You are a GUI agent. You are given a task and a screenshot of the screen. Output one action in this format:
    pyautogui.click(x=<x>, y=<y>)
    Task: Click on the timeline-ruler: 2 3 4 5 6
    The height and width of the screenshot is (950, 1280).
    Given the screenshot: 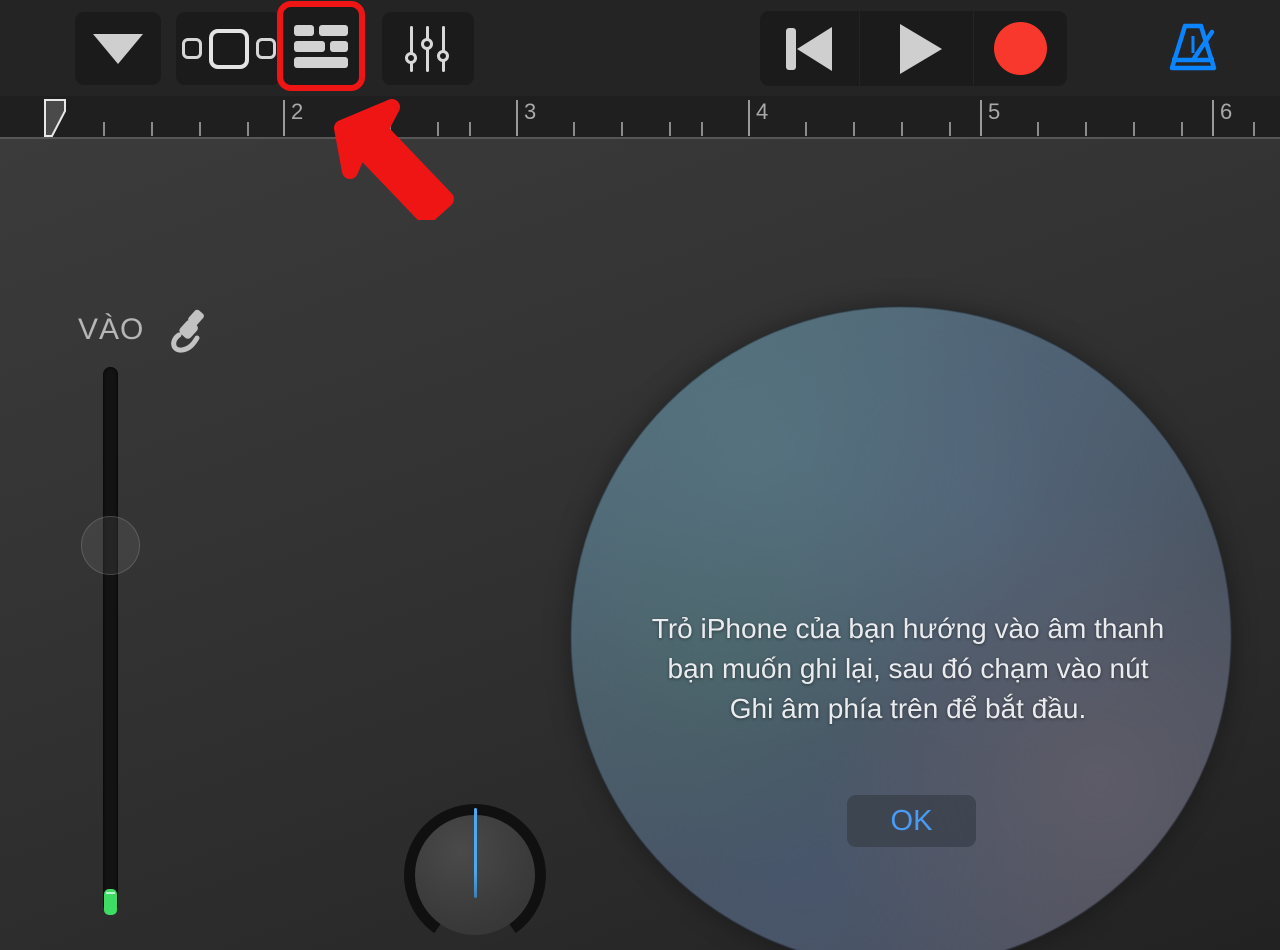 What is the action you would take?
    pyautogui.click(x=640, y=117)
    